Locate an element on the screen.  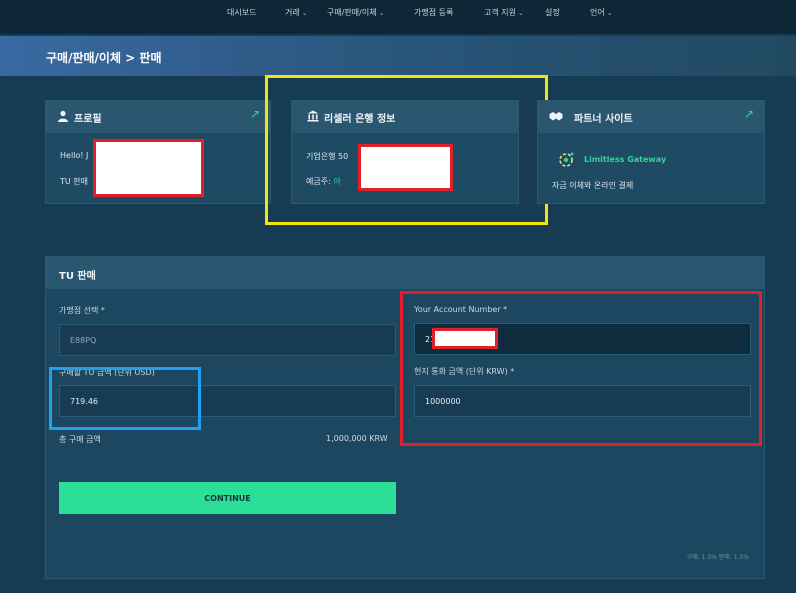
profile-tu-sale: TU 판매 is located at coordinates (74, 181).